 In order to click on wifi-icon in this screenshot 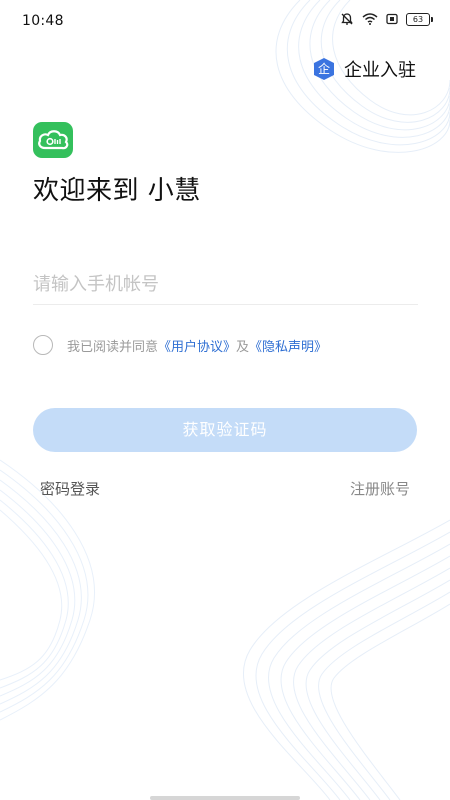, I will do `click(370, 19)`.